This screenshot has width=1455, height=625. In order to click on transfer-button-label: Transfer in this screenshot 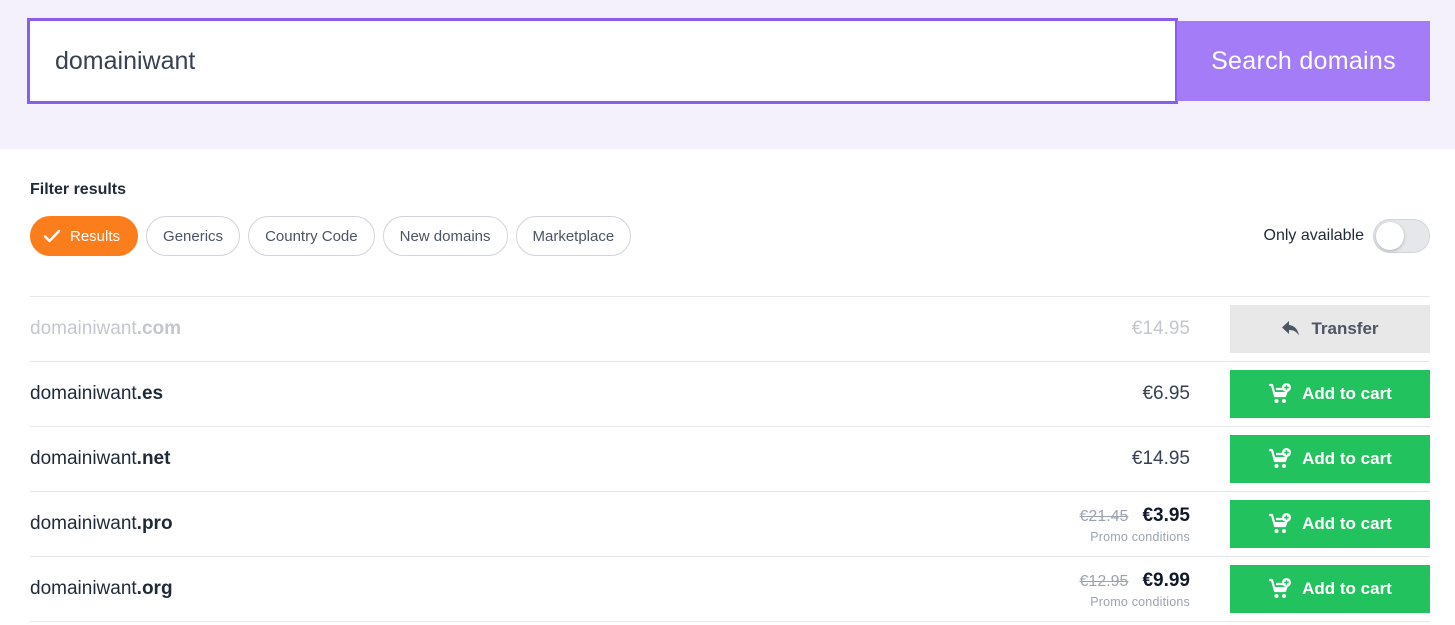, I will do `click(1345, 328)`.